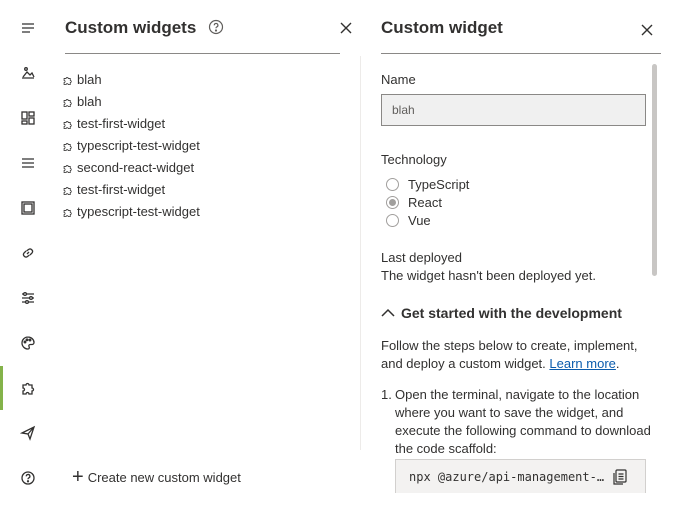  I want to click on list-icon, so click(28, 163).